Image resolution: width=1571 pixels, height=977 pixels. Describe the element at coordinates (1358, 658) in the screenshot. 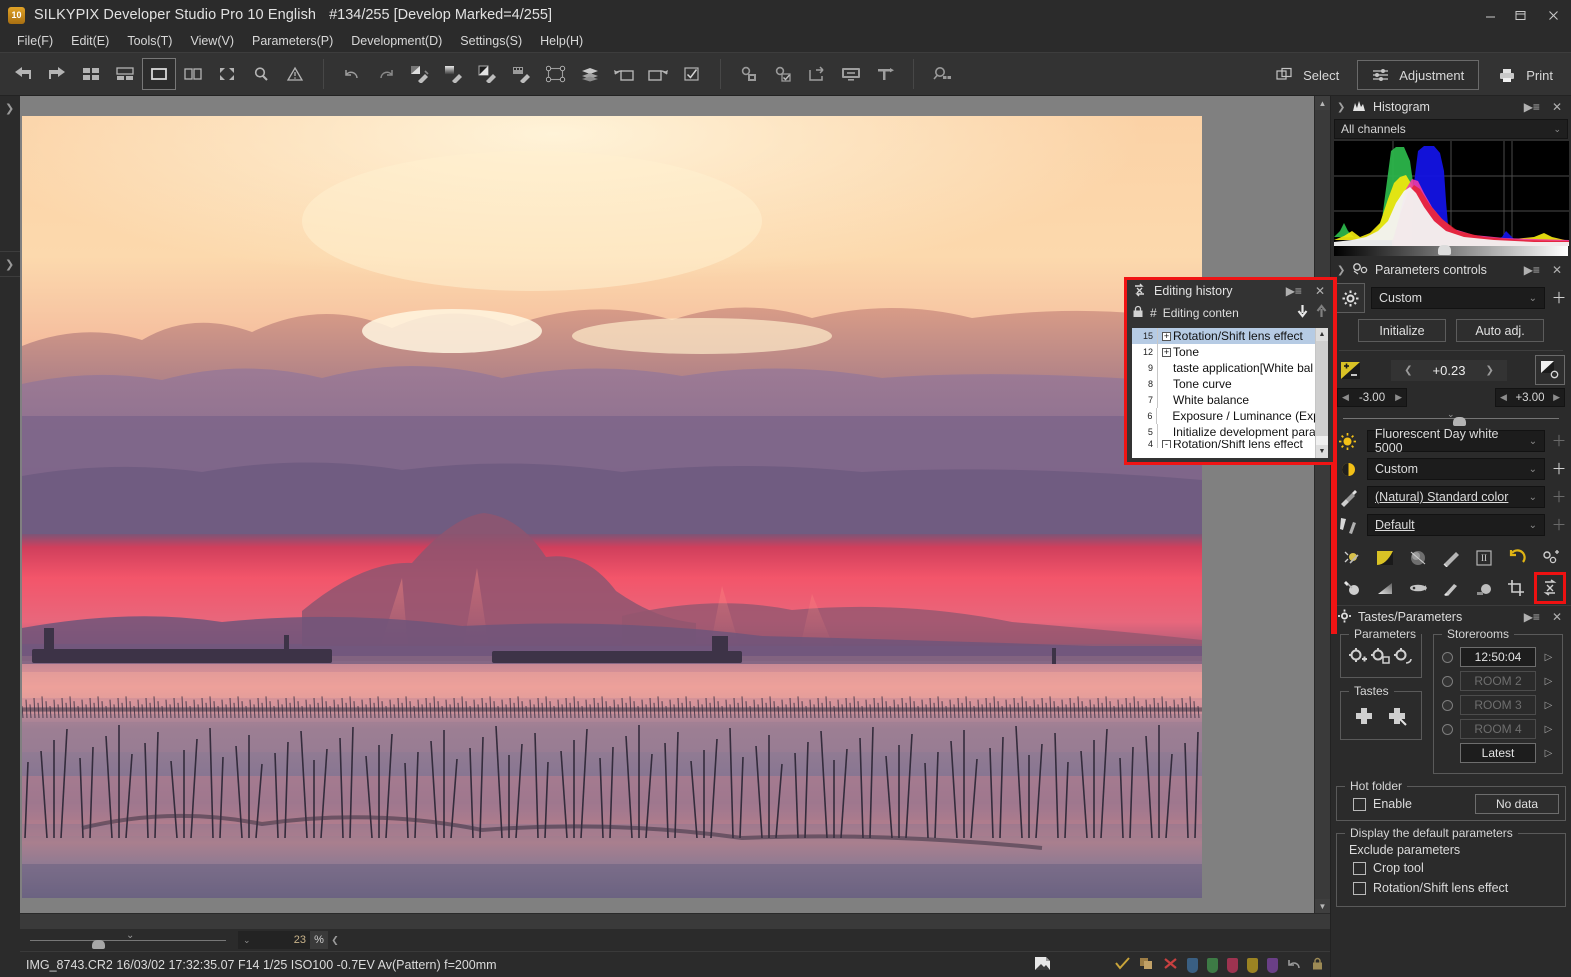

I see `add-parameter-icon` at that location.